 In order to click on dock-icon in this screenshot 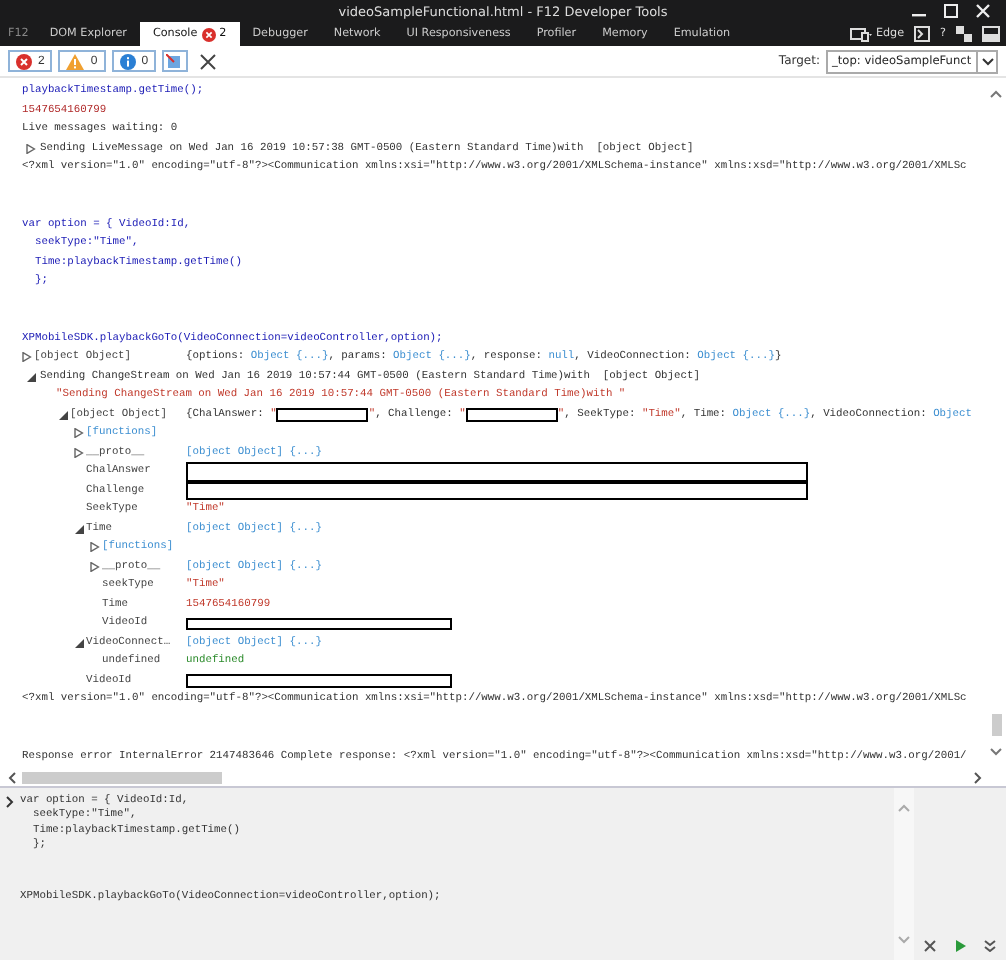, I will do `click(991, 34)`.